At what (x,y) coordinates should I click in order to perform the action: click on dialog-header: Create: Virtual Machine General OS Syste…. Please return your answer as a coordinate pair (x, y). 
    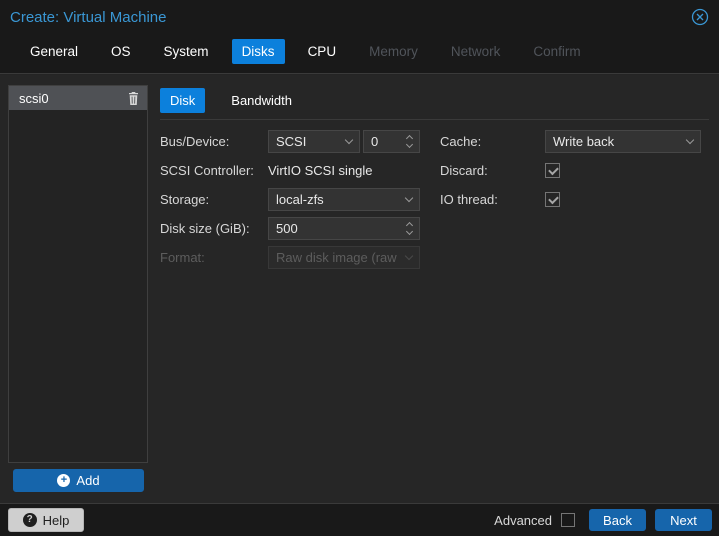
    Looking at the image, I should click on (359, 37).